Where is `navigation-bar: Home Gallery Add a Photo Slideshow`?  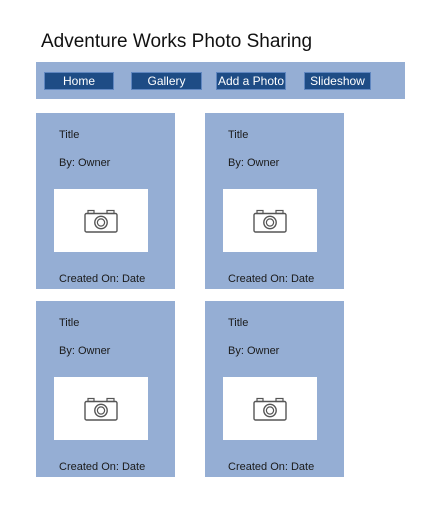 navigation-bar: Home Gallery Add a Photo Slideshow is located at coordinates (220, 80).